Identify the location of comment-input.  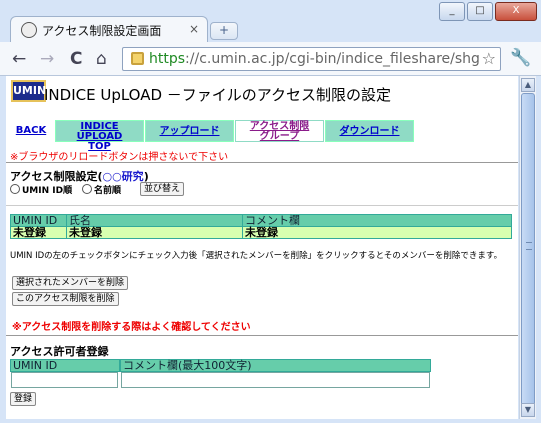
(275, 380).